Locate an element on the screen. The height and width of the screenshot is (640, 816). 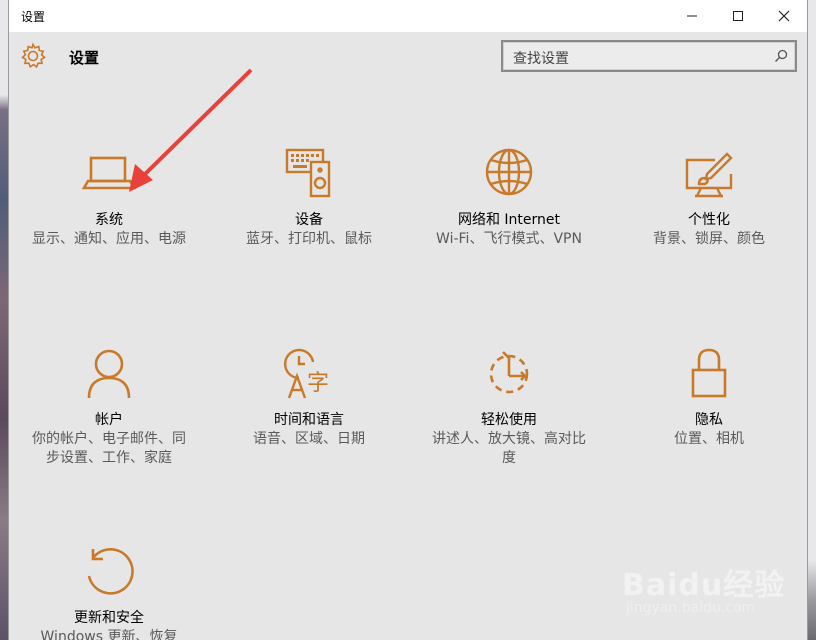
title-bar: 设置 is located at coordinates (408, 16).